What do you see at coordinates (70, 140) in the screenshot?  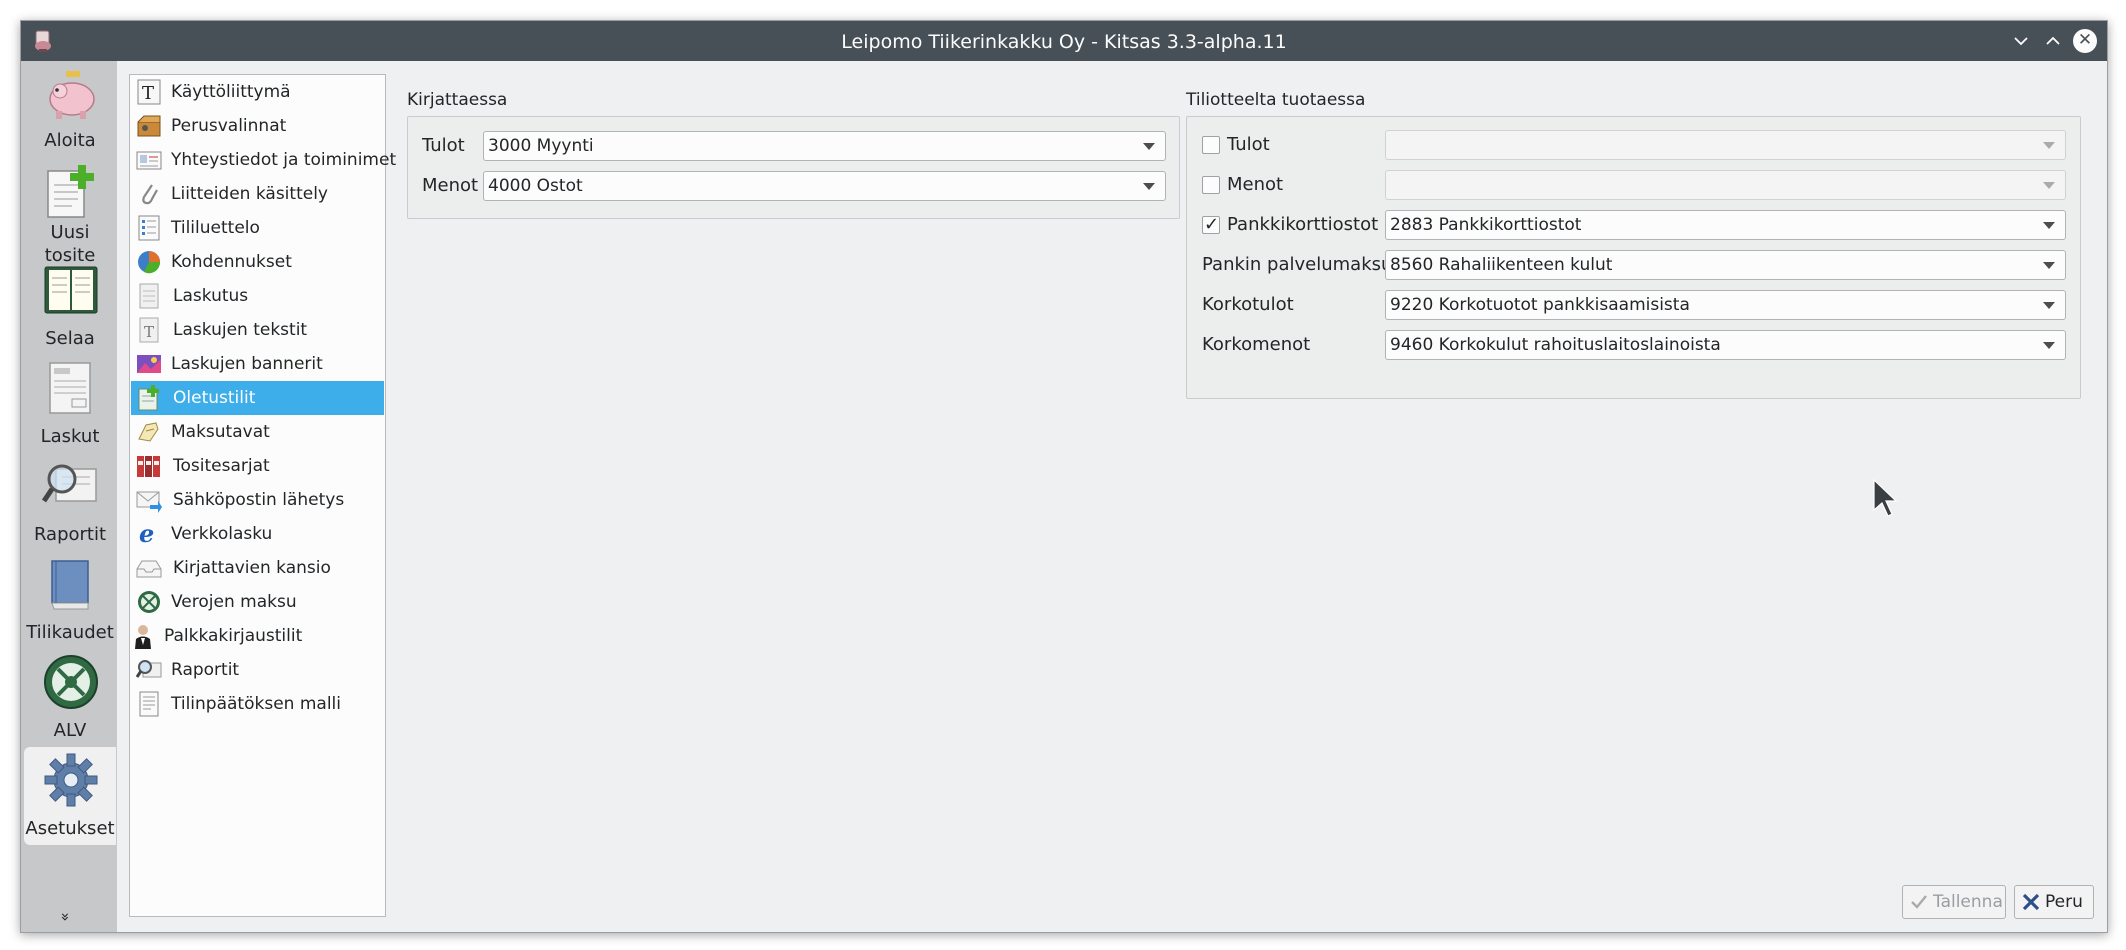 I see `nav-label-aloita: Aloita` at bounding box center [70, 140].